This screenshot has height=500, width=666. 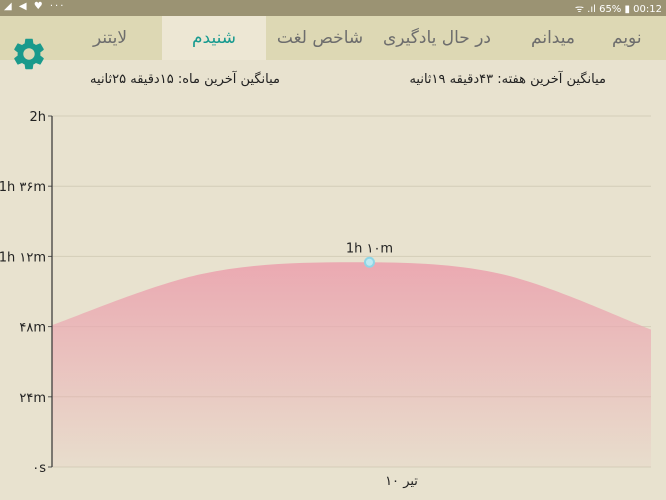 I want to click on tab-leitner: لایتنر, so click(x=110, y=38).